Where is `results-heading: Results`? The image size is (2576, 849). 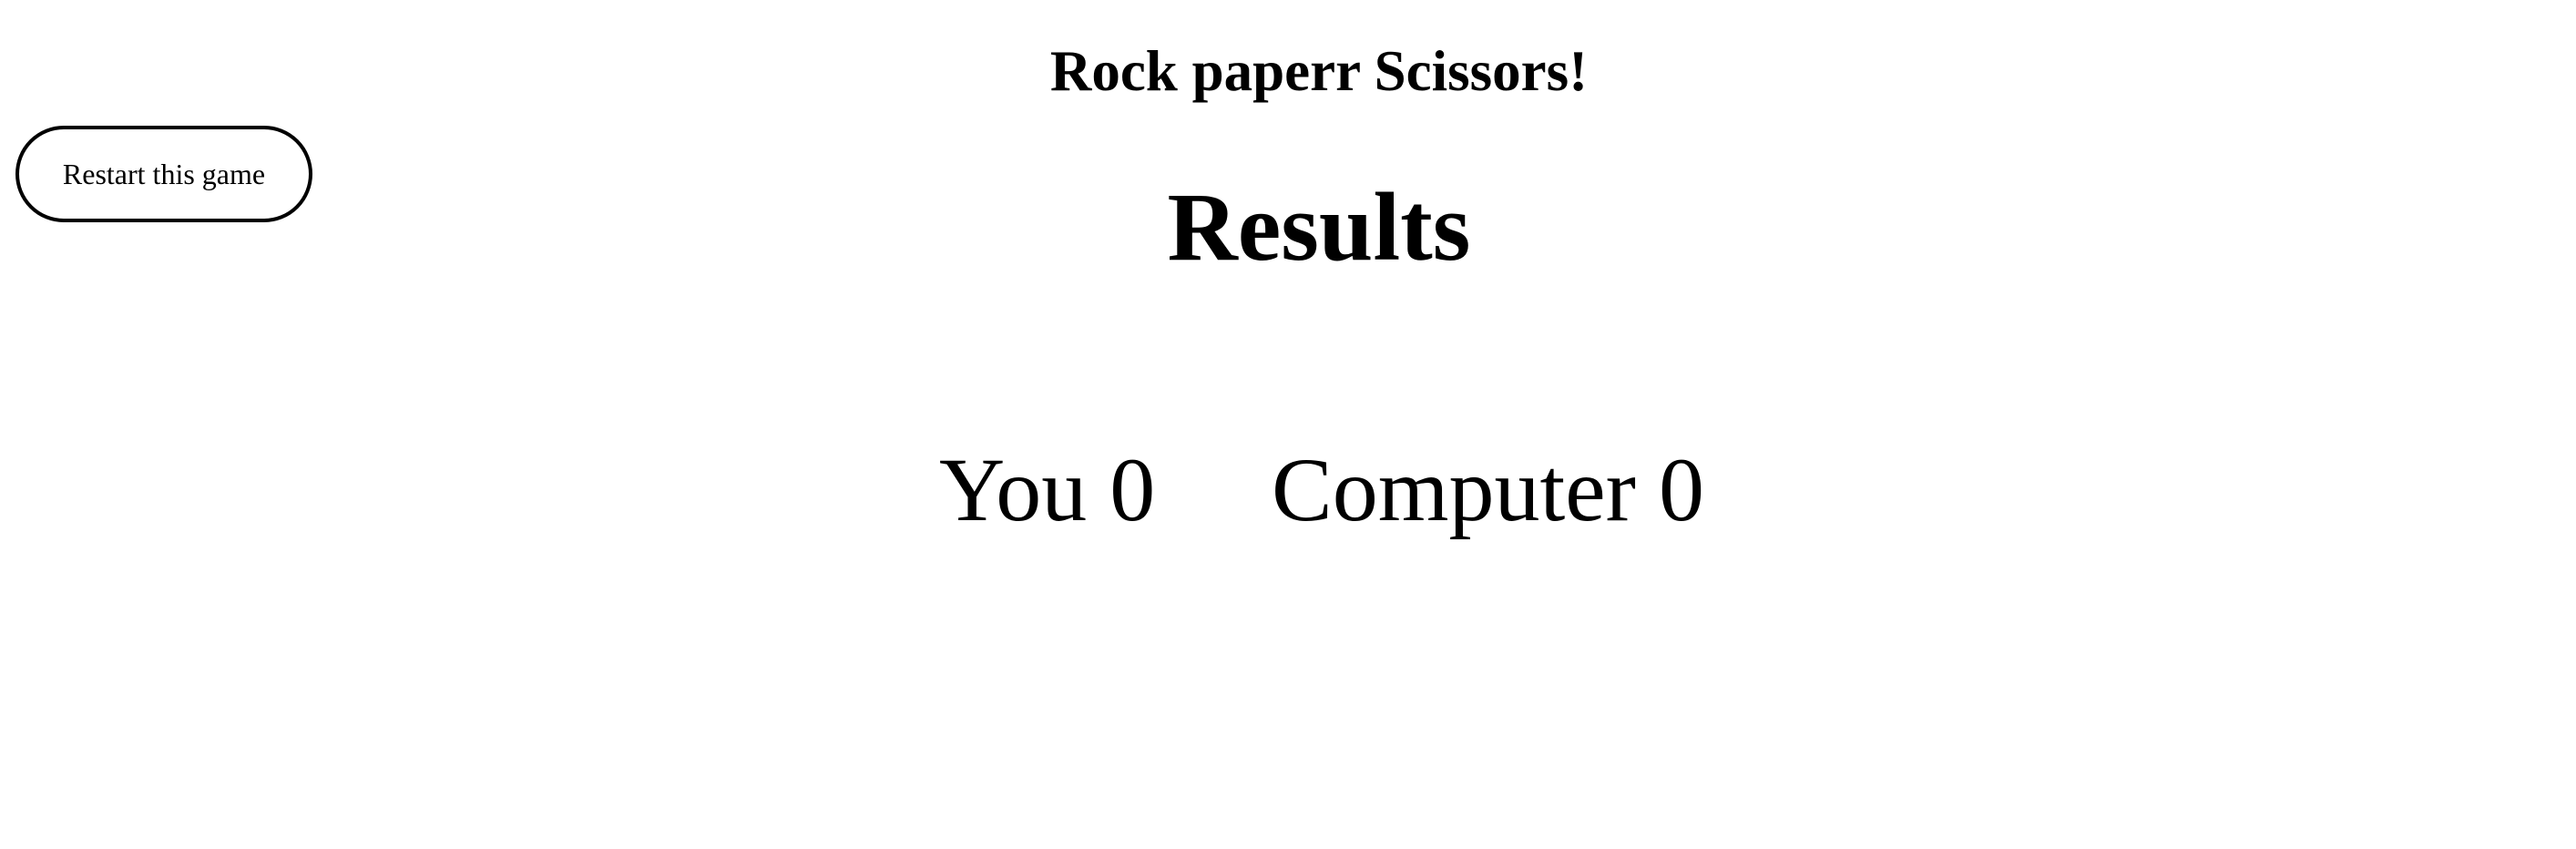 results-heading: Results is located at coordinates (1319, 227).